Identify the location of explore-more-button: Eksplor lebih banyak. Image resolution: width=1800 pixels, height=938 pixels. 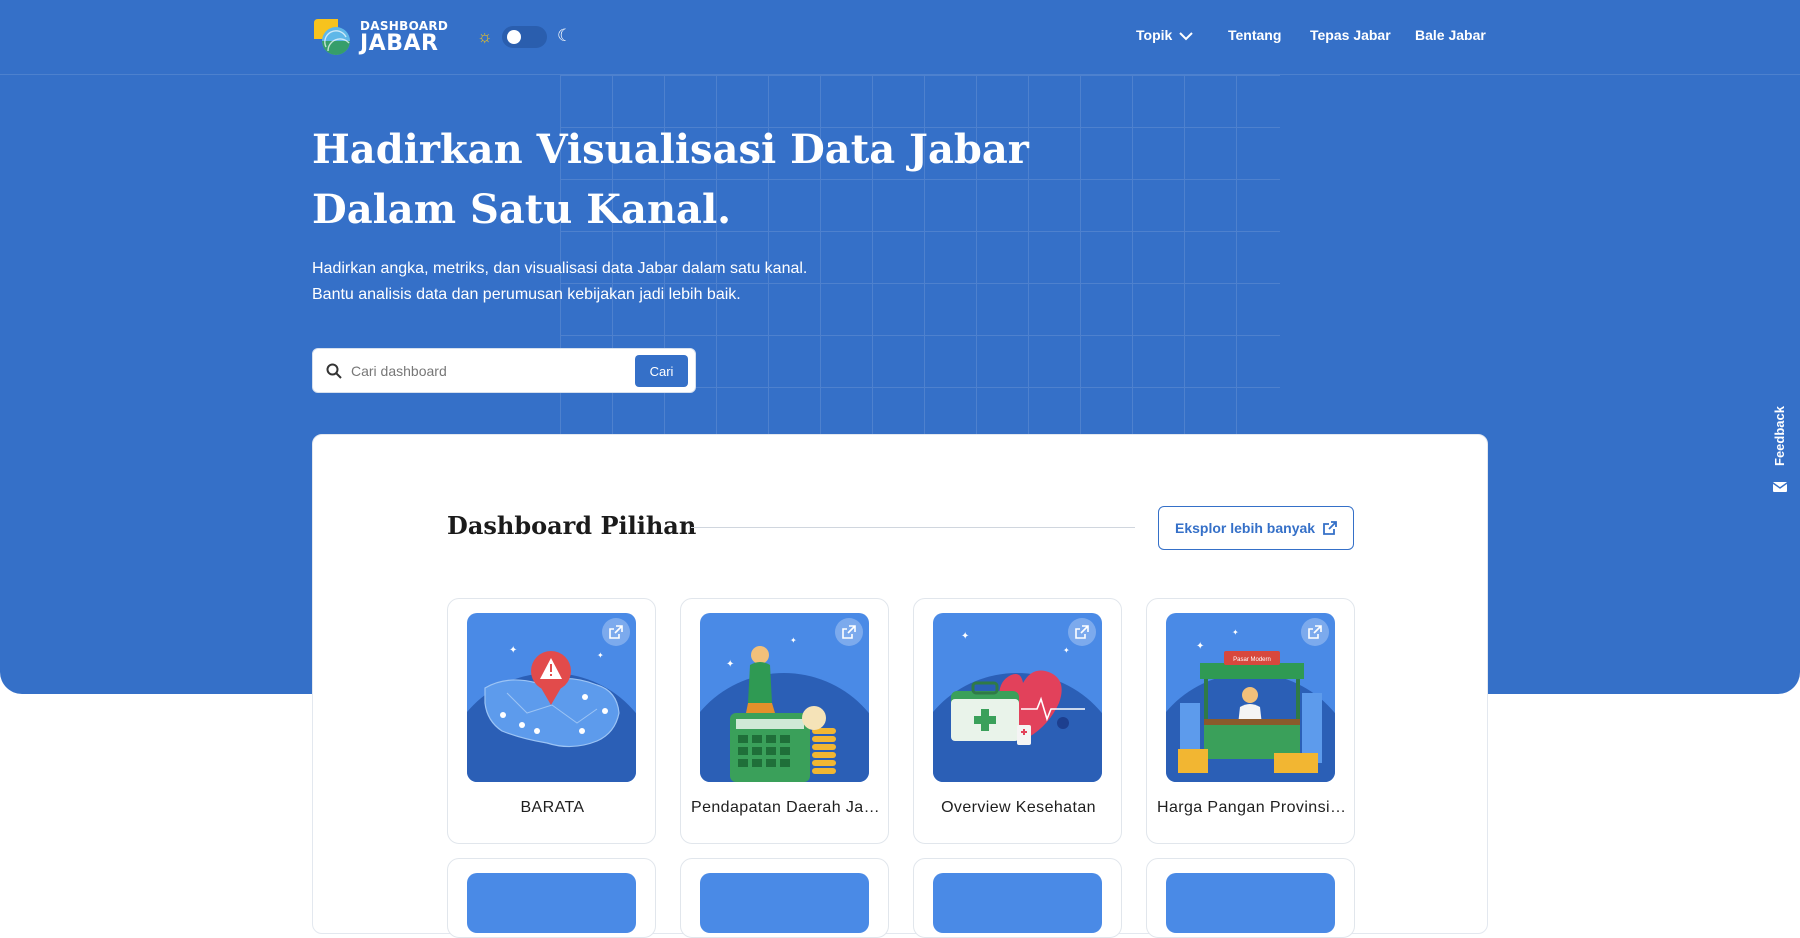
(1256, 528).